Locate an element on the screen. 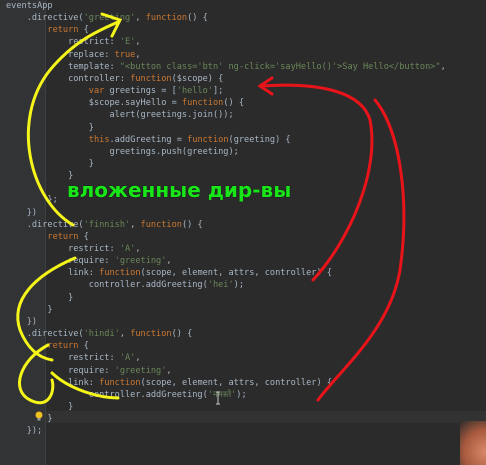  code-line: controller: function($scope) { is located at coordinates (114, 79).